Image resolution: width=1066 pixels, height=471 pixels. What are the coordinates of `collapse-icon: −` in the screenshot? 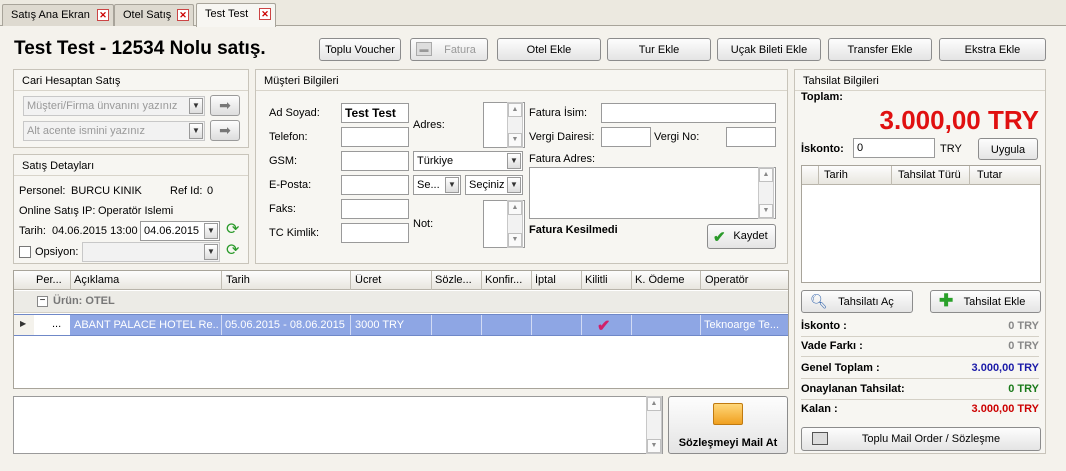 It's located at (42, 301).